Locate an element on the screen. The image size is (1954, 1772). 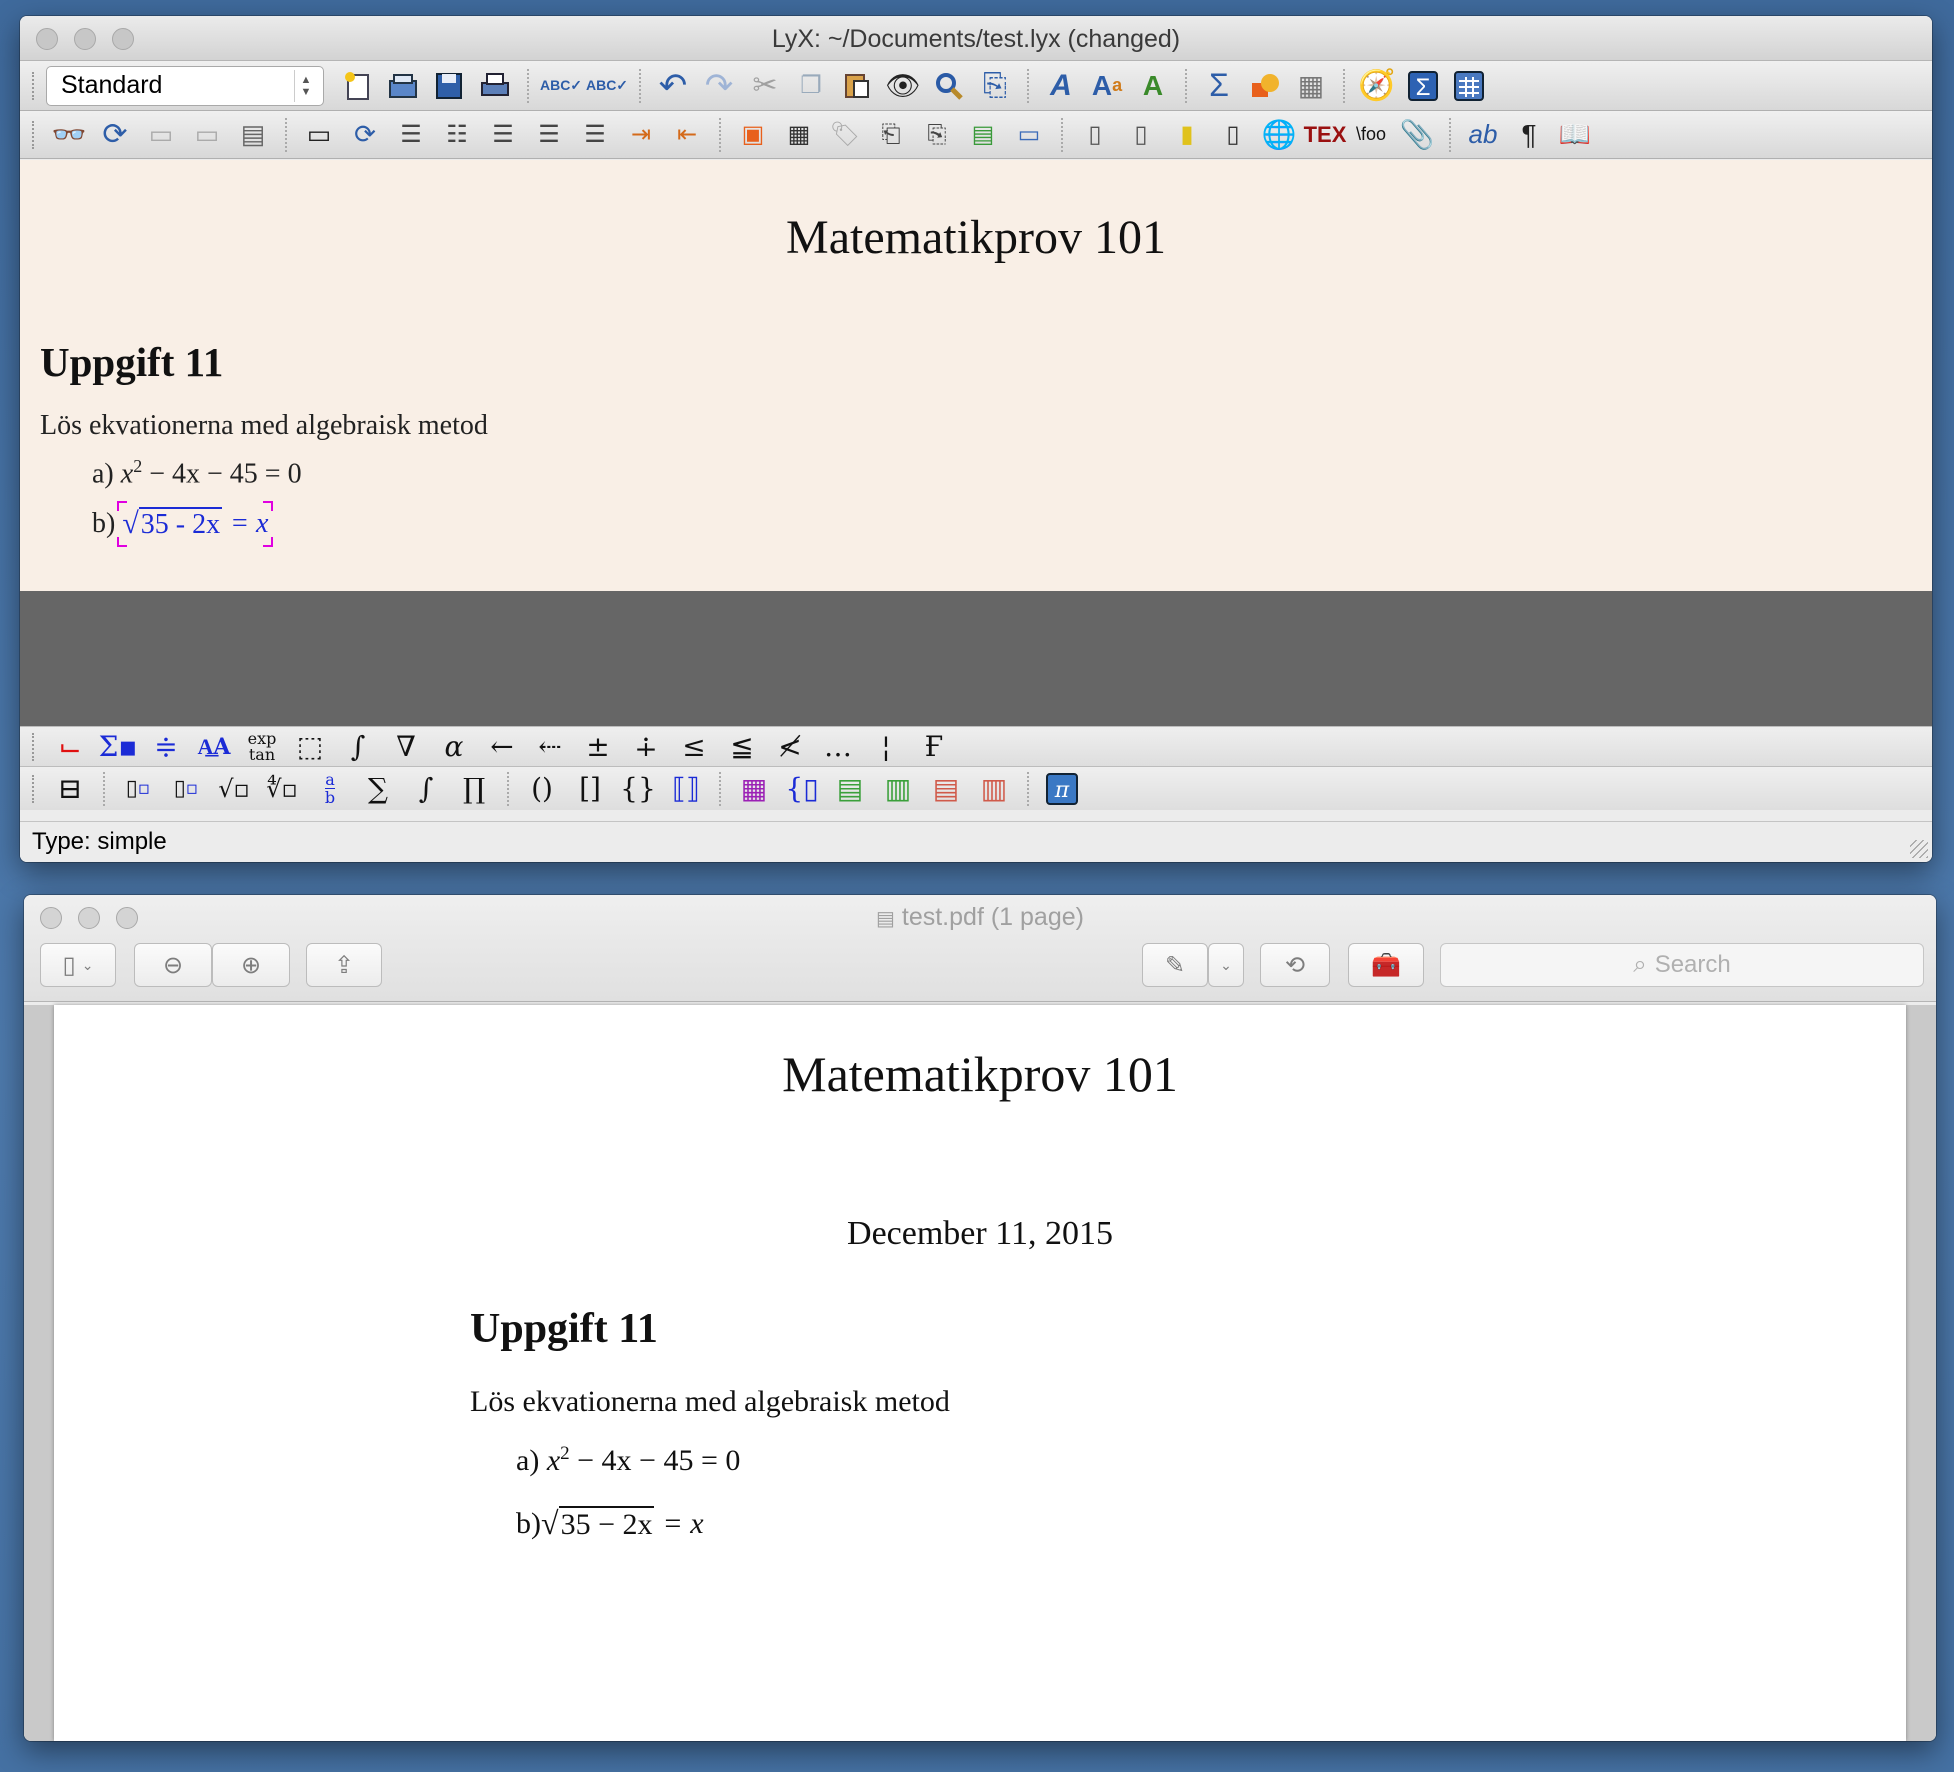
numbered-list-icon: ☷ is located at coordinates (457, 135).